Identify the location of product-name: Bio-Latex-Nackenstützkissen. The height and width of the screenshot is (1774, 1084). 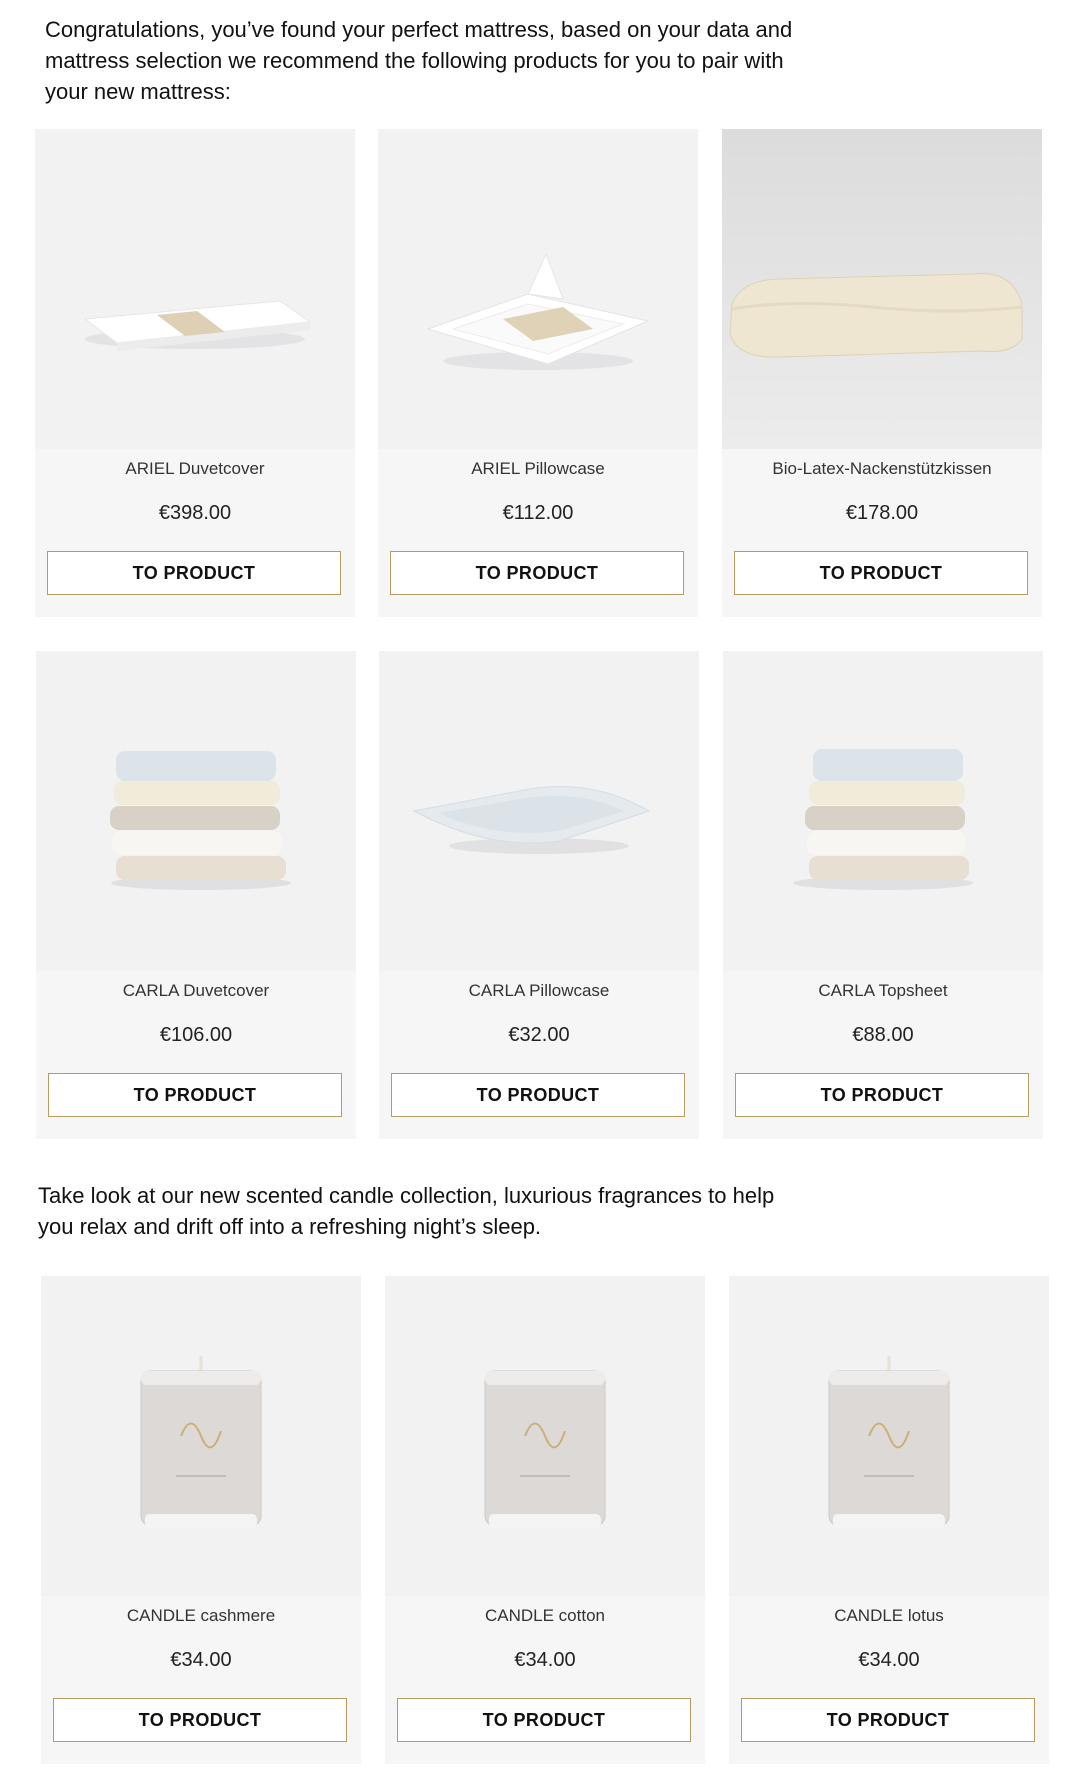
(882, 469).